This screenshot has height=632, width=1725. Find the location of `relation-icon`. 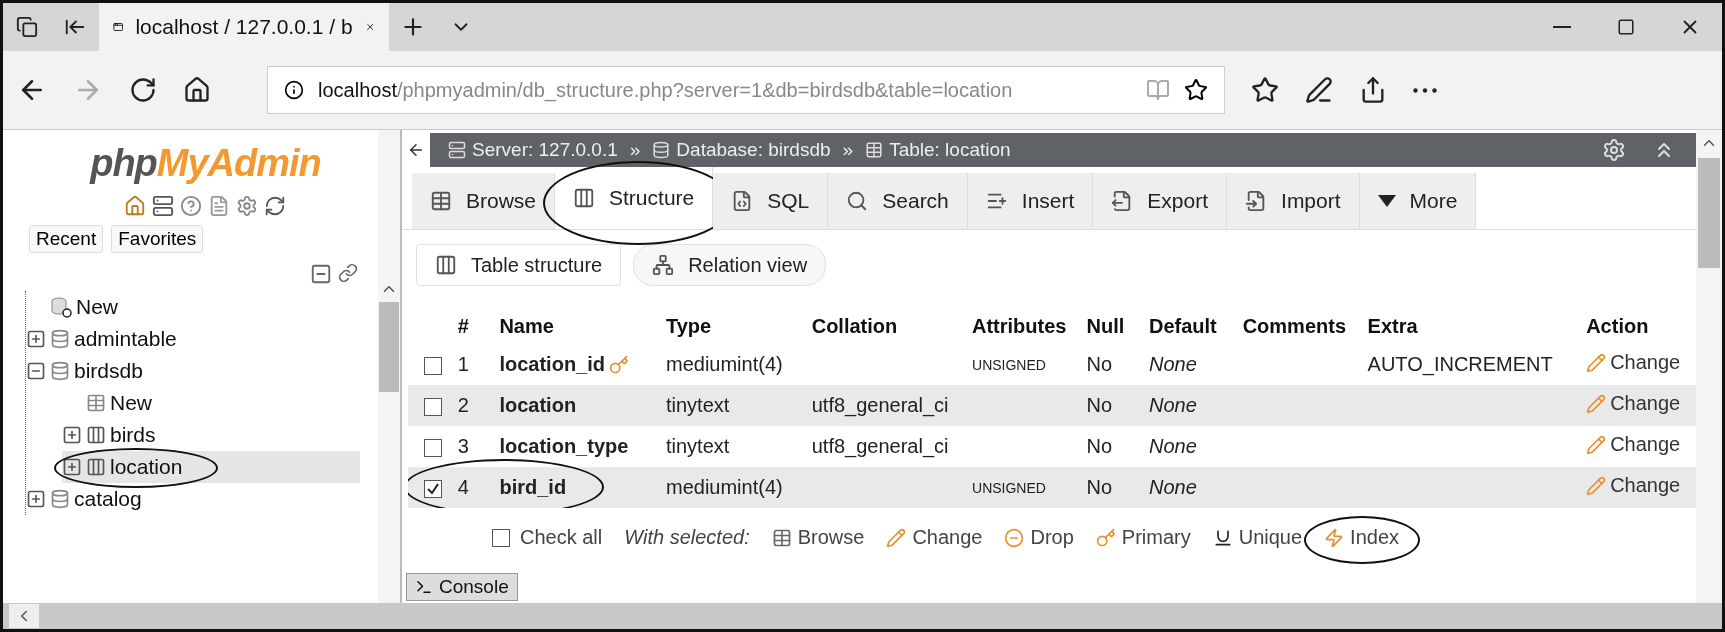

relation-icon is located at coordinates (663, 265).